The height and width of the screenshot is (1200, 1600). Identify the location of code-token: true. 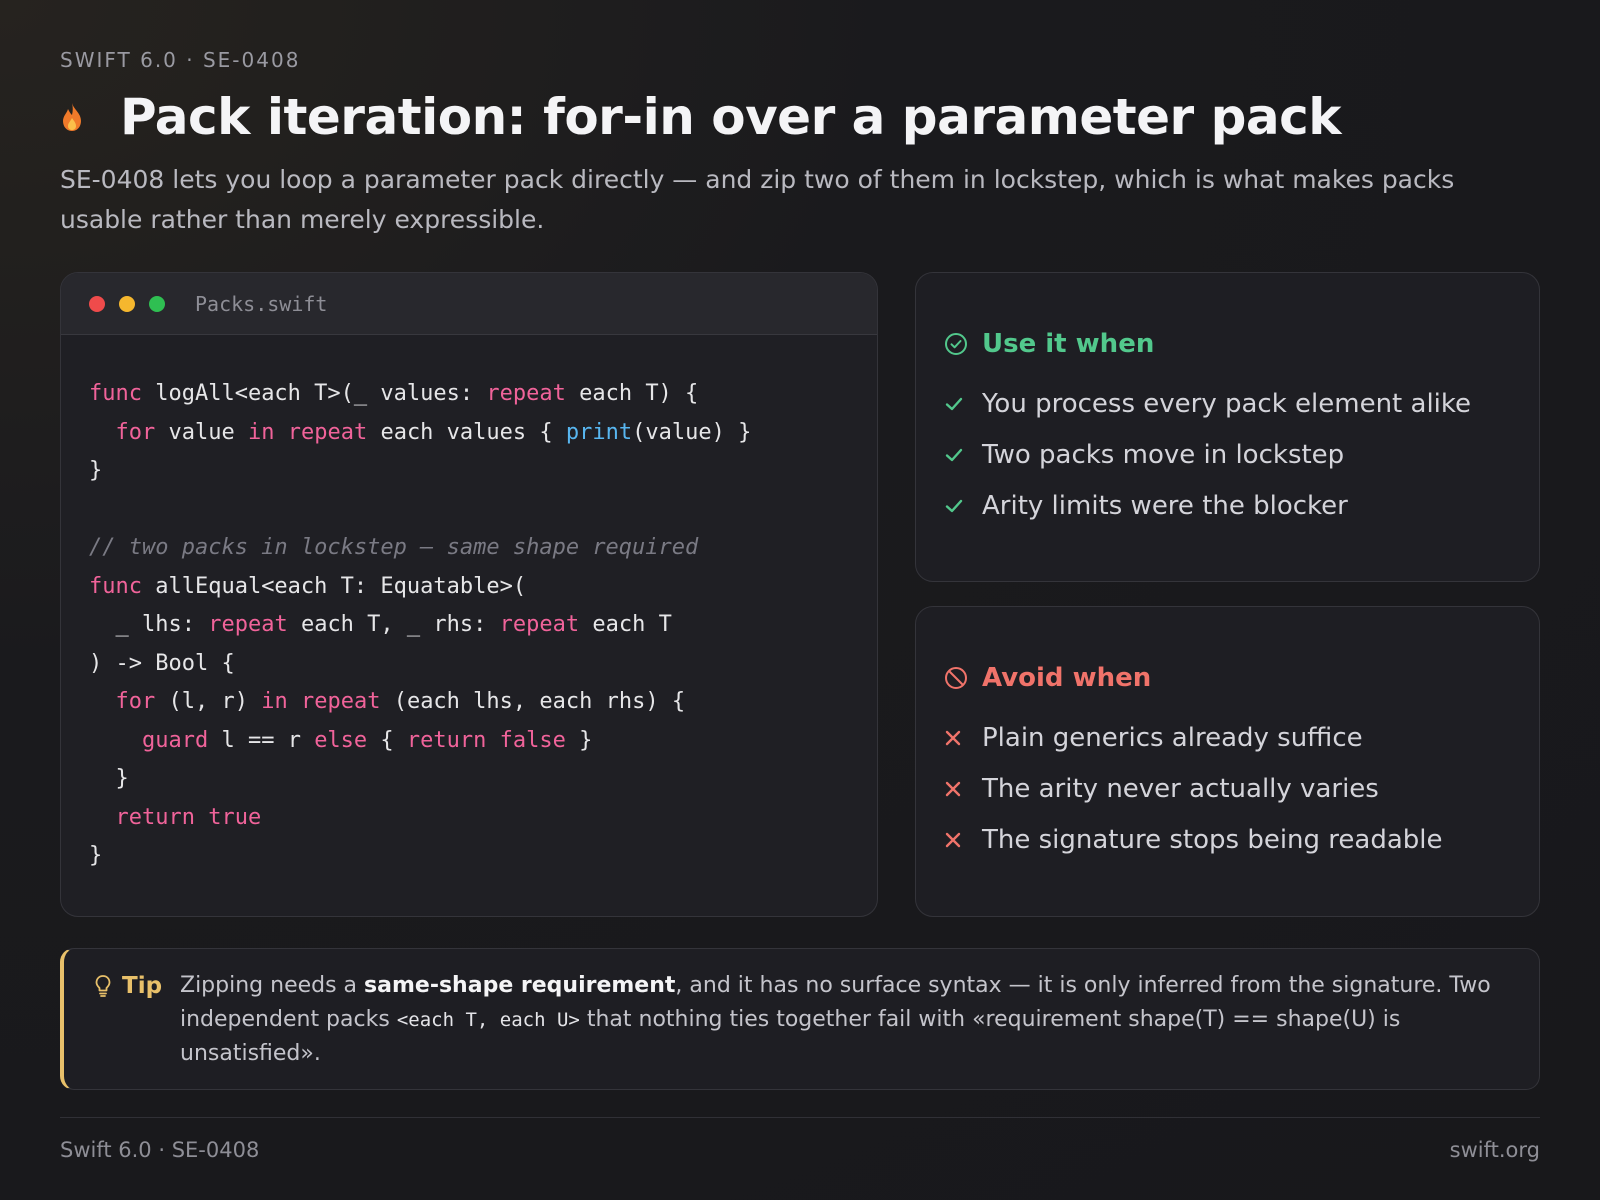
(235, 817).